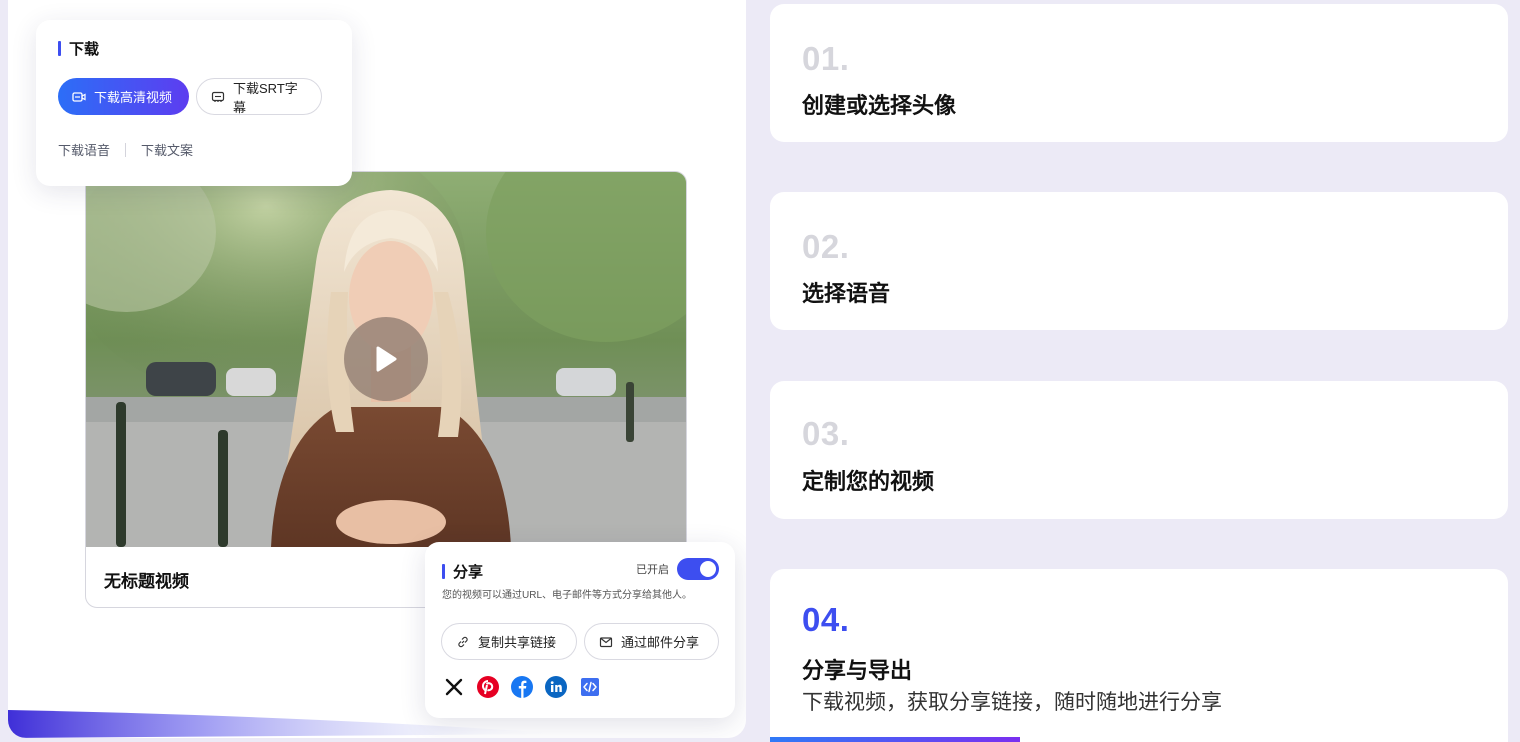  What do you see at coordinates (146, 581) in the screenshot?
I see `video-title: 无标题视频` at bounding box center [146, 581].